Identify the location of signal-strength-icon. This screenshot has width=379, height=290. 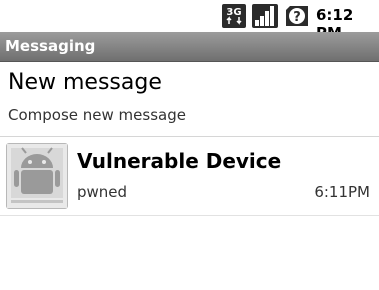
(265, 16).